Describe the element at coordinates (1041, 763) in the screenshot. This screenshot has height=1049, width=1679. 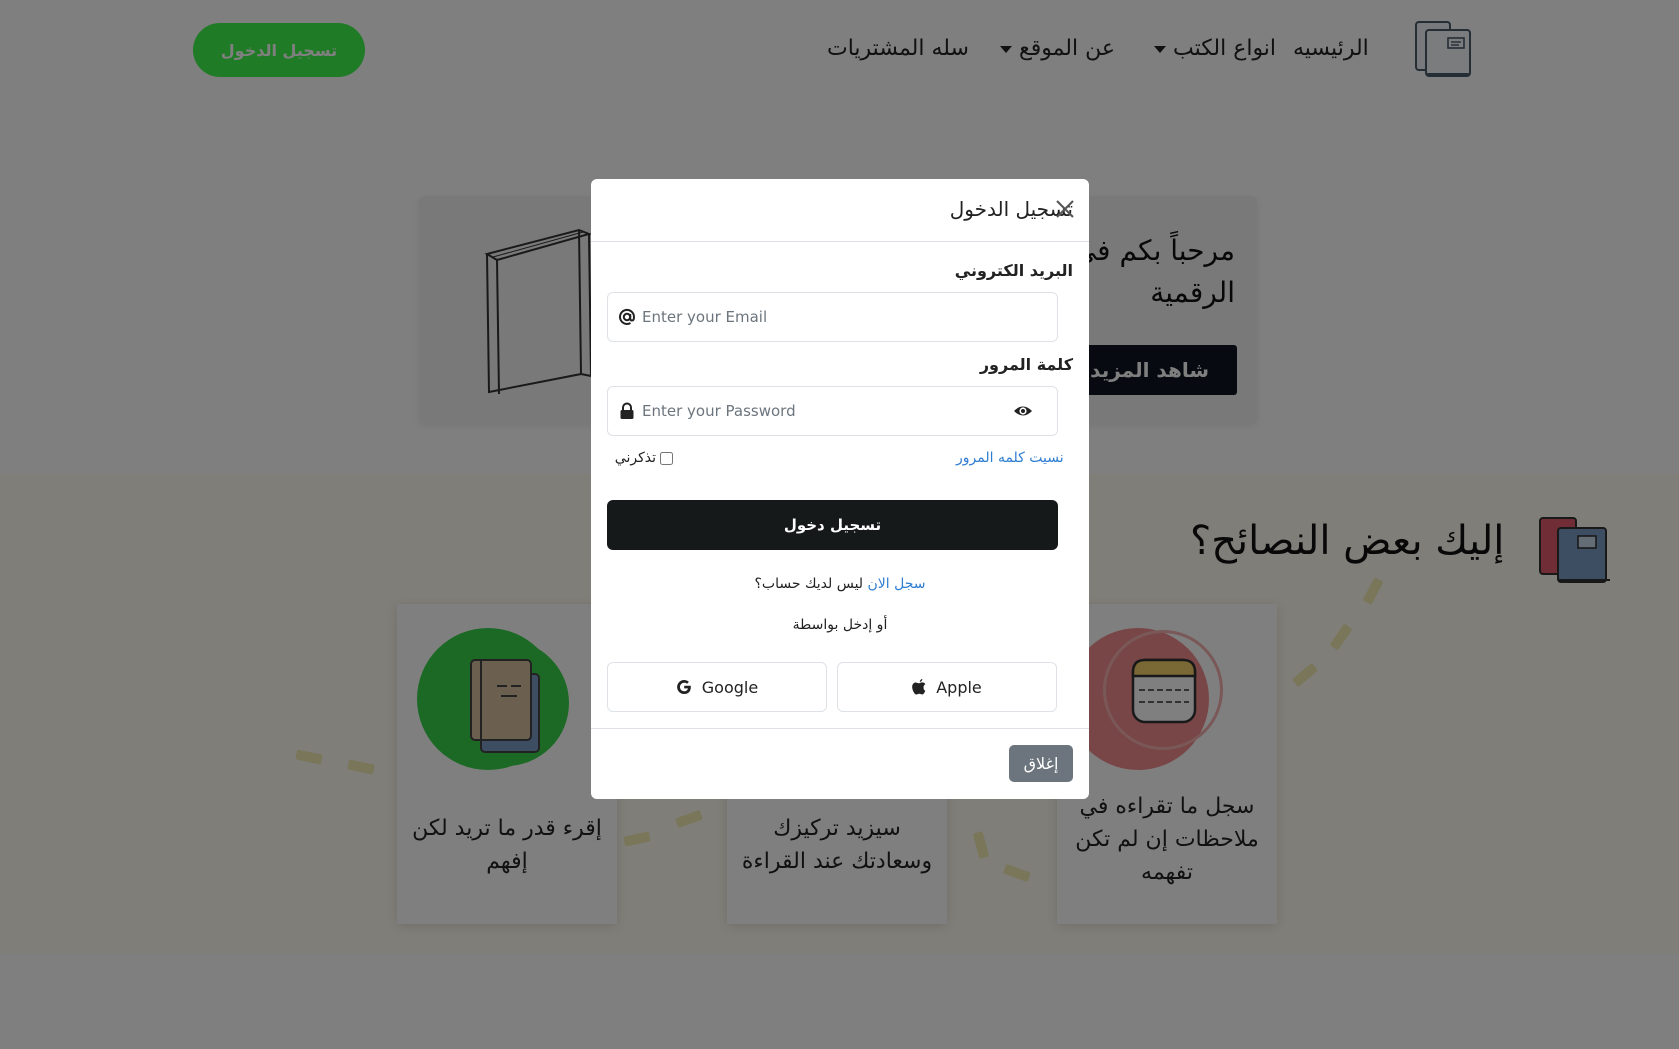
I see `close-modal-button: إغلاق` at that location.